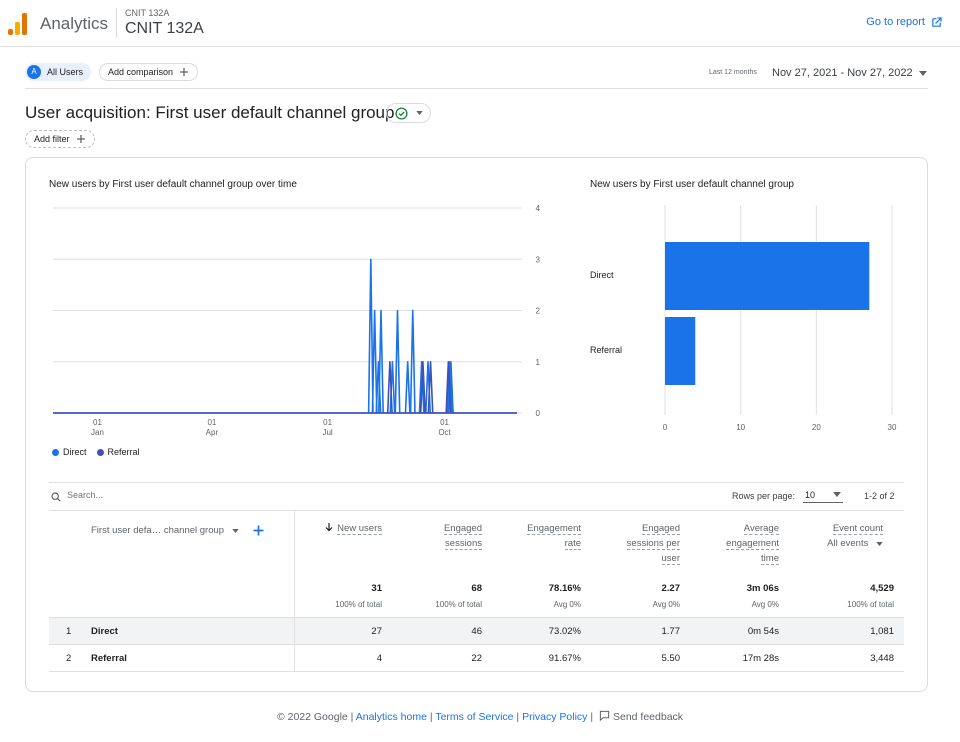  What do you see at coordinates (857, 529) in the screenshot?
I see `column-label: Event count` at bounding box center [857, 529].